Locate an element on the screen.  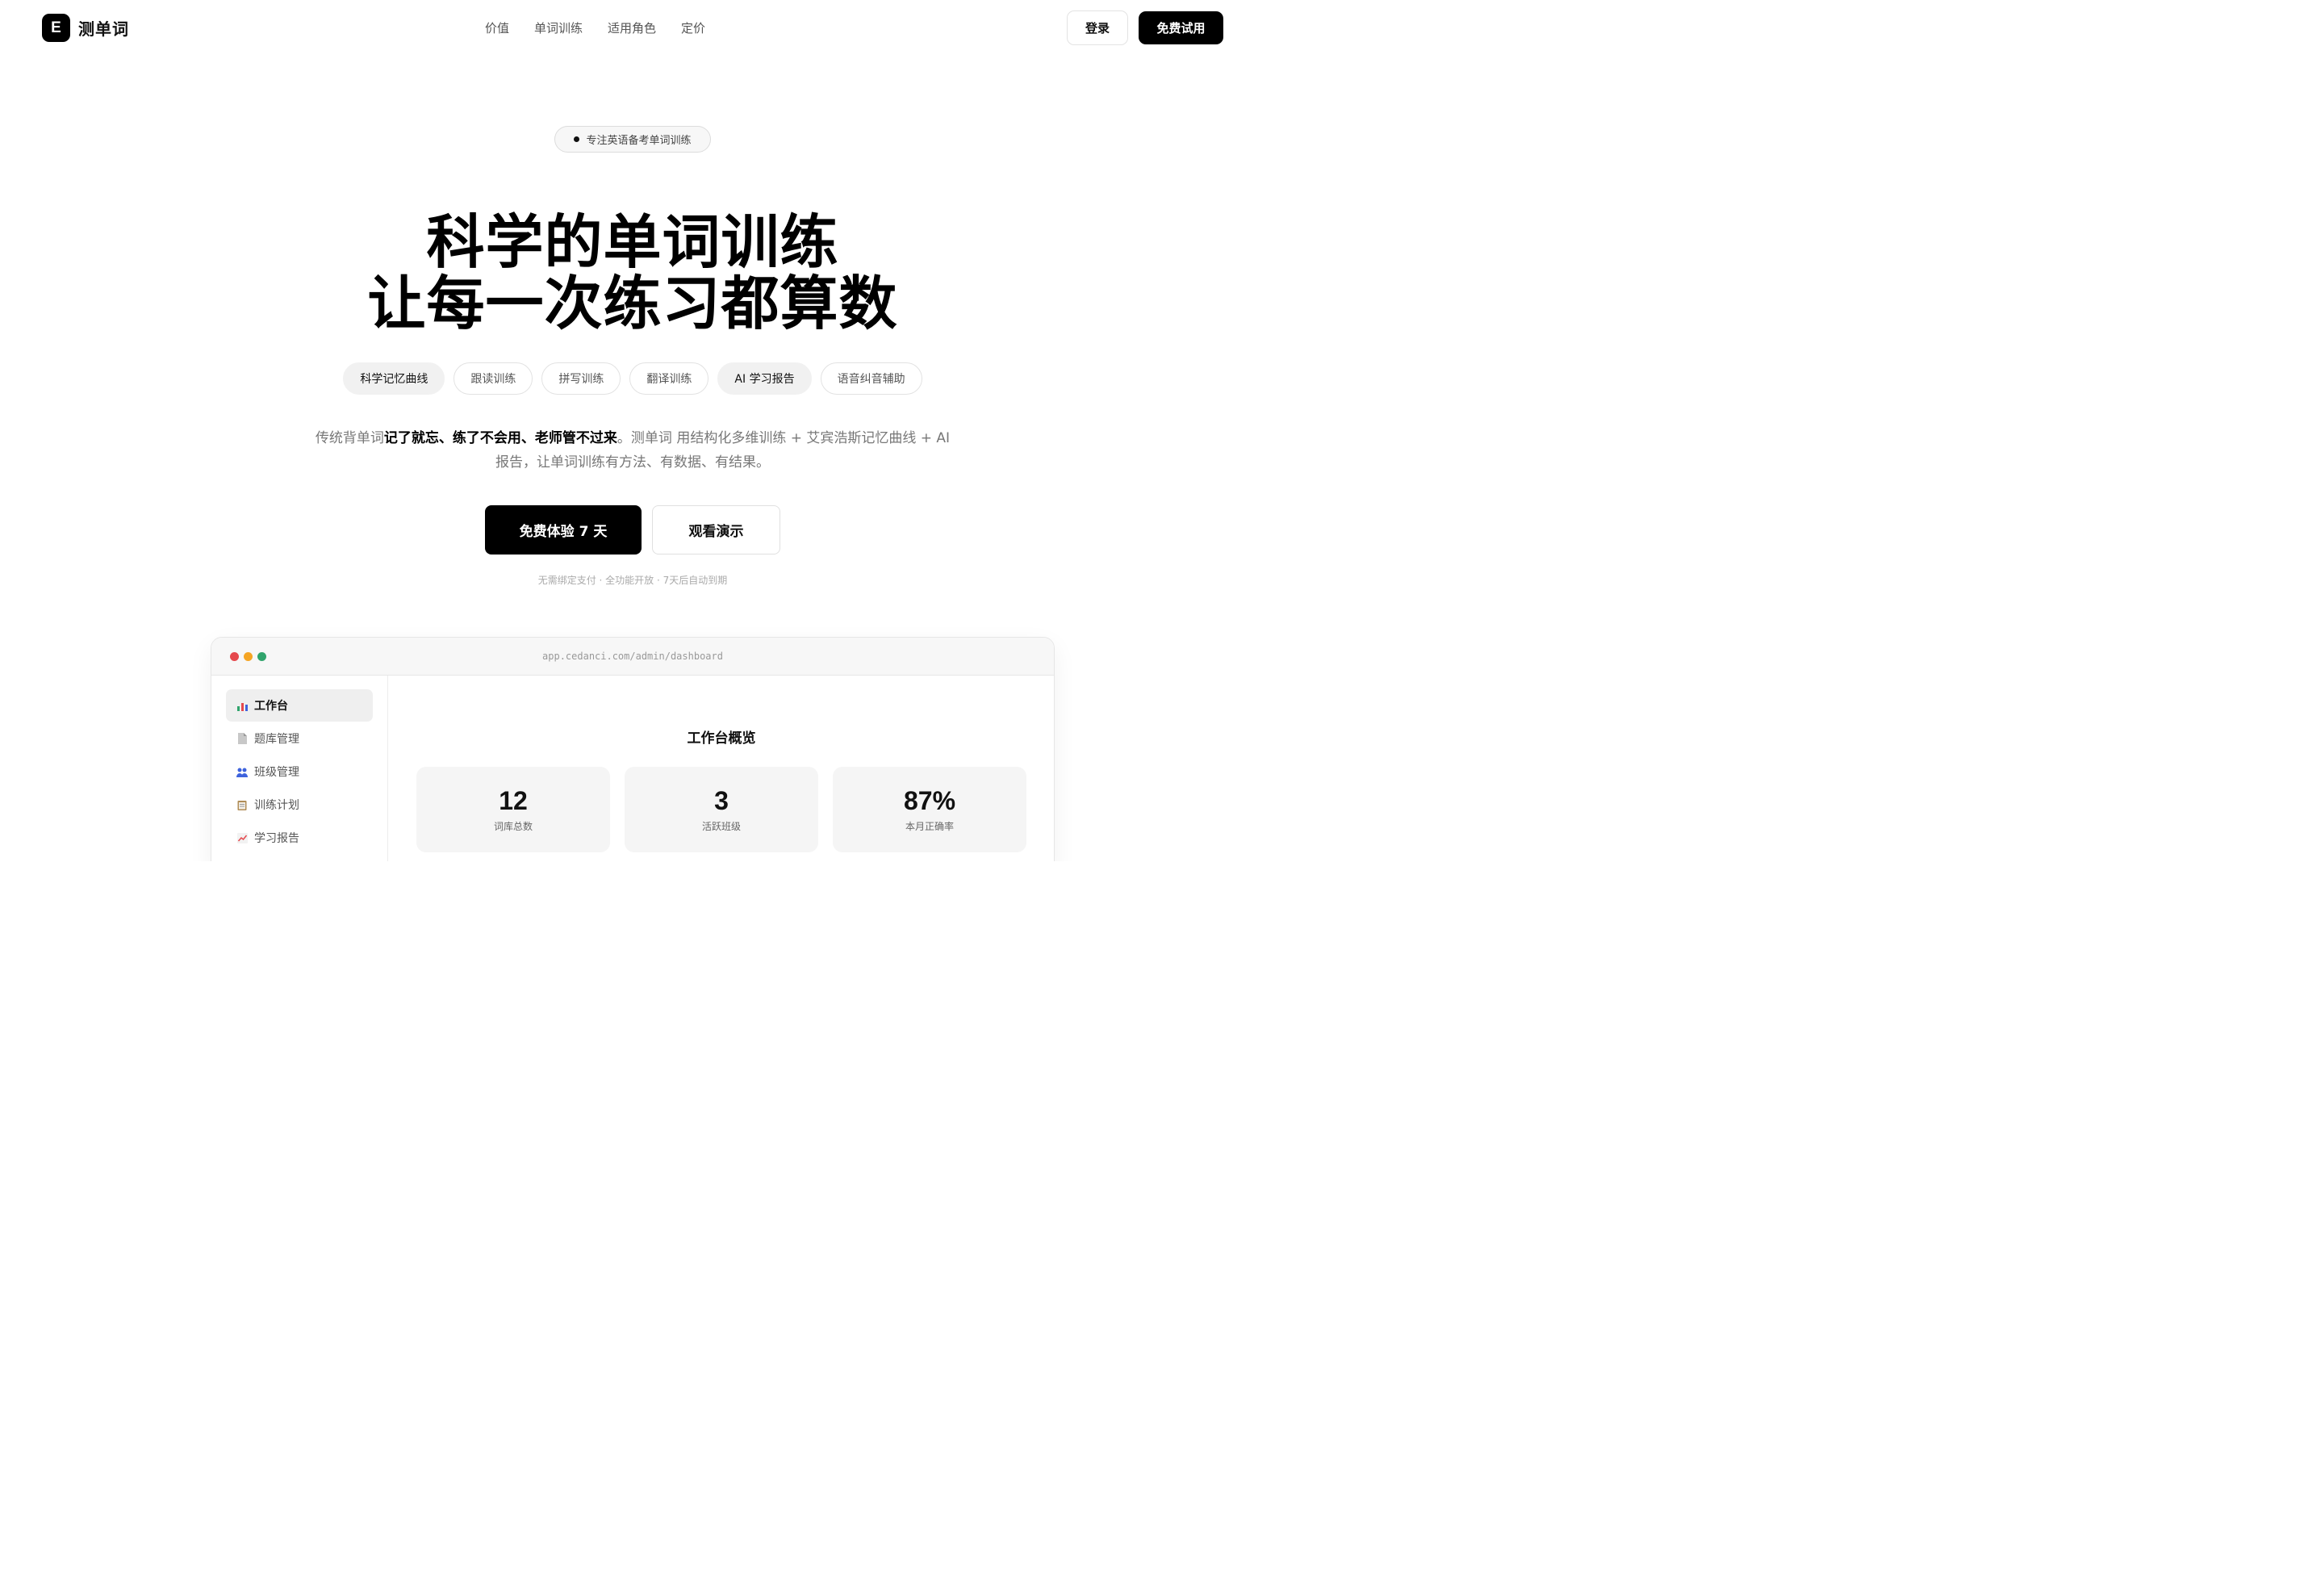
people-icon is located at coordinates (242, 771).